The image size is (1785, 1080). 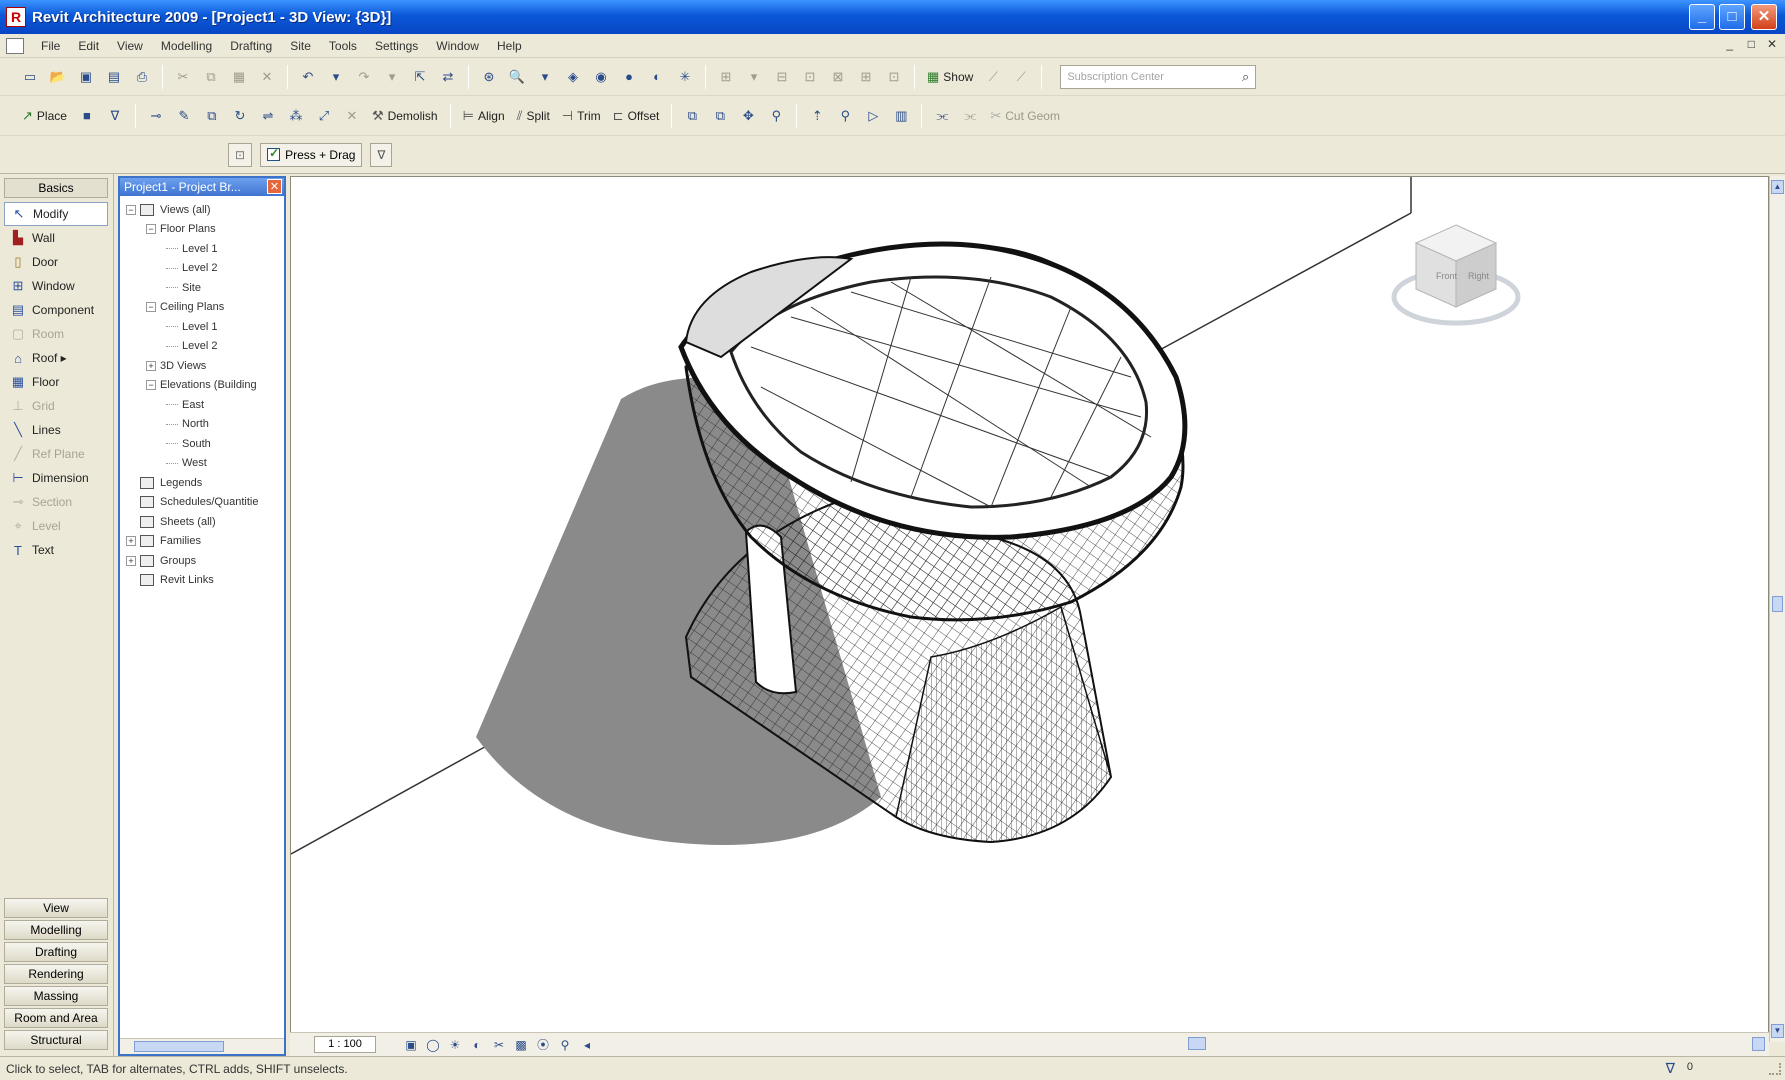 What do you see at coordinates (240, 154) in the screenshot?
I see `element-properties-button: ⊡` at bounding box center [240, 154].